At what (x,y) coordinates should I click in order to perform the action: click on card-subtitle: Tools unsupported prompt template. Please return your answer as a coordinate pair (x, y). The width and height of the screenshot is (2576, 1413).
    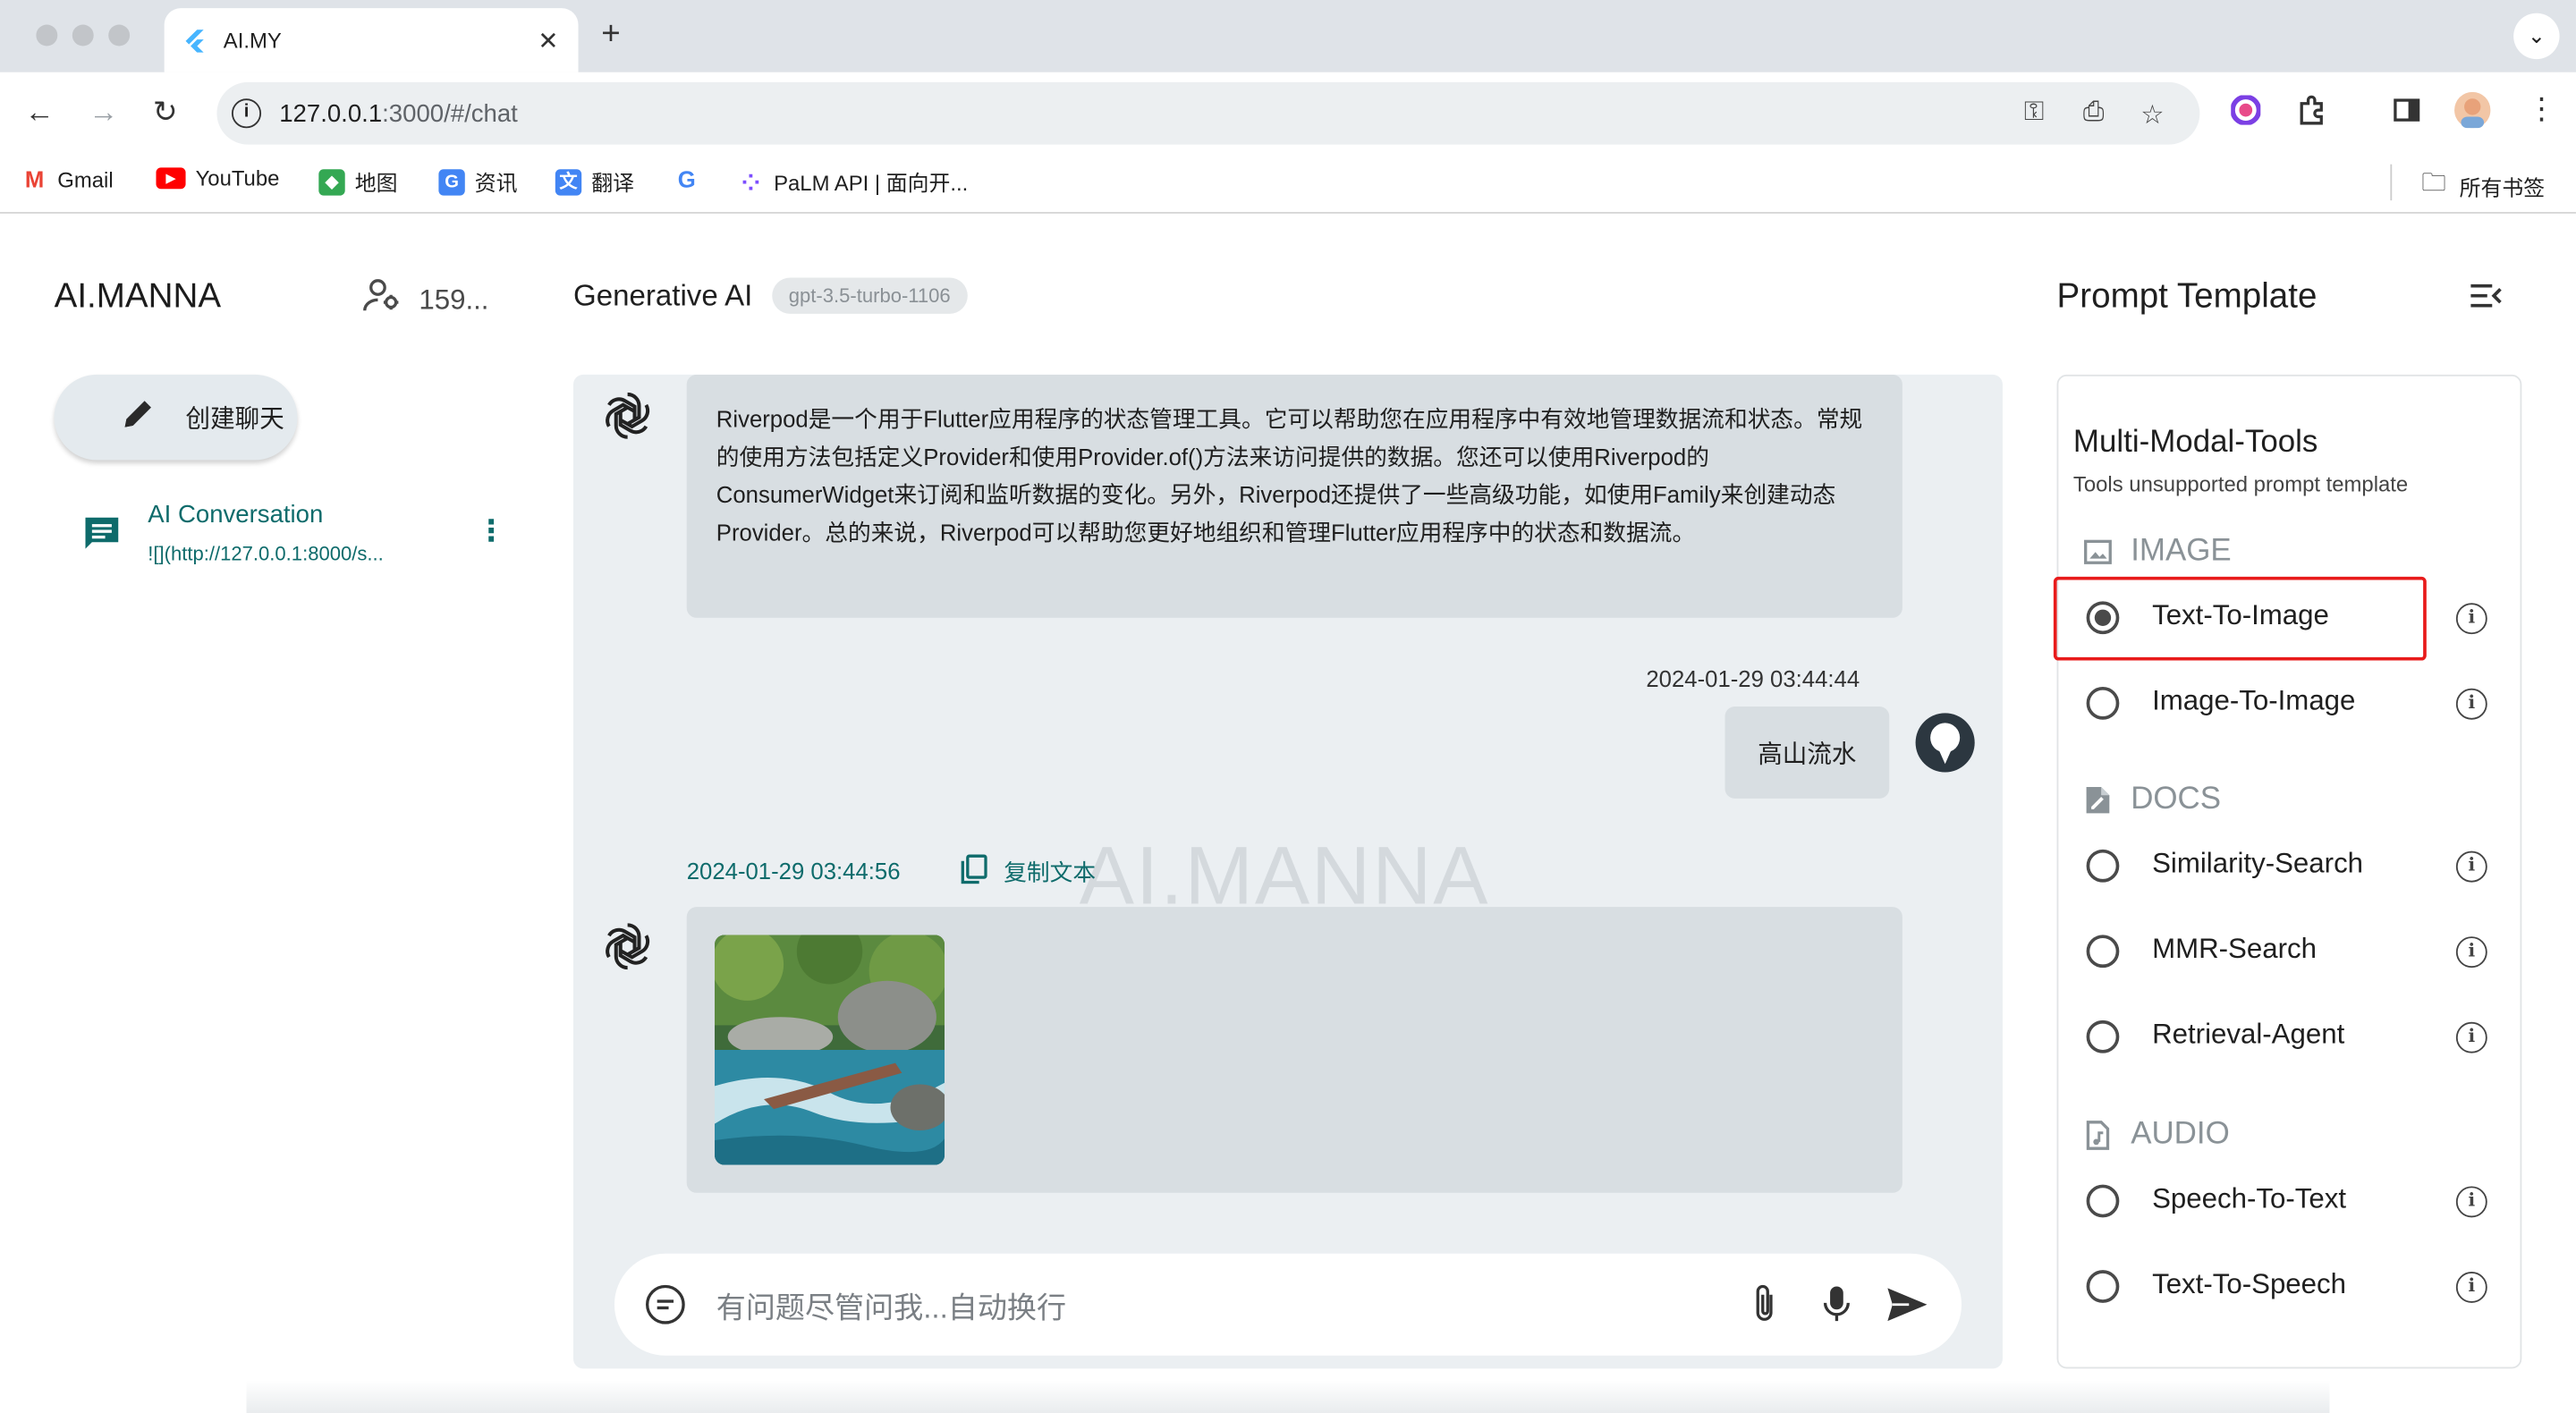
    Looking at the image, I should click on (2240, 483).